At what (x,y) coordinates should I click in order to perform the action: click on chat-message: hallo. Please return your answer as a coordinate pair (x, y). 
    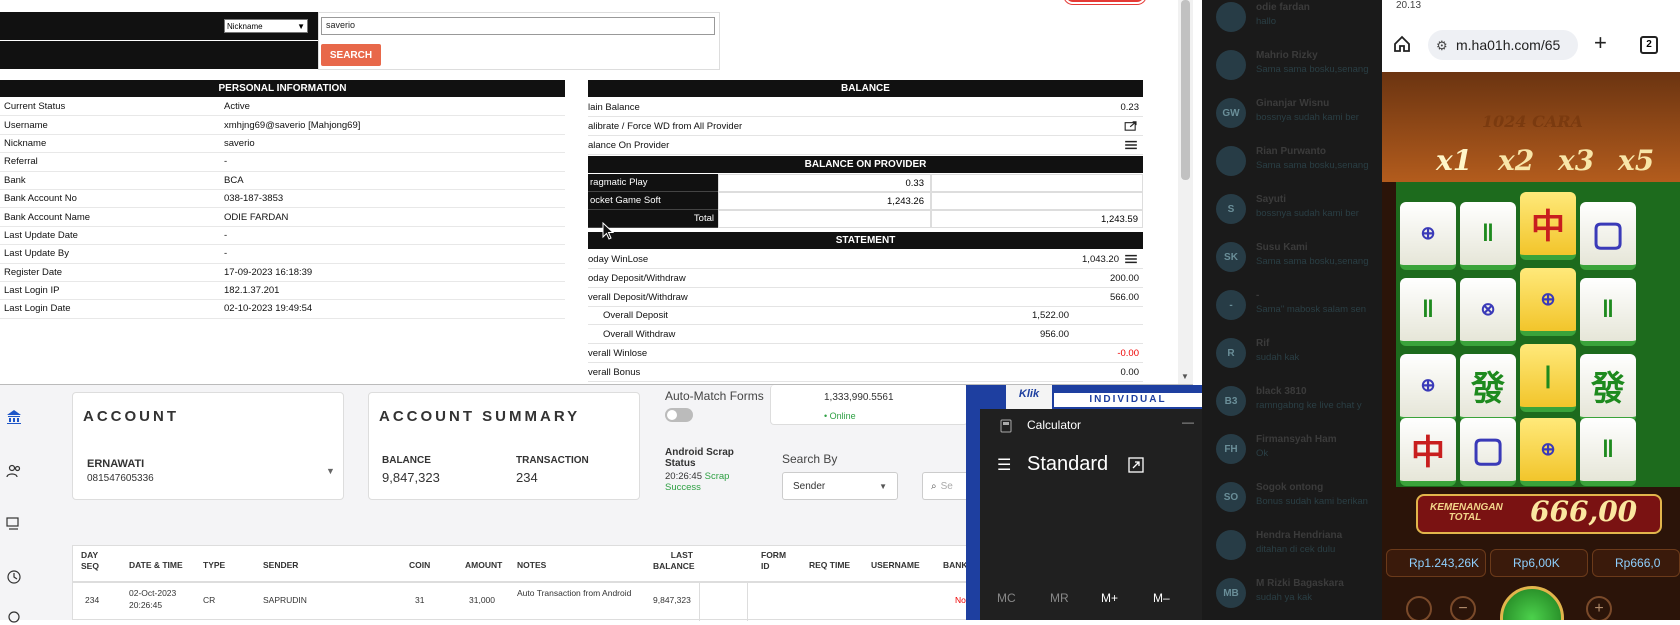
    Looking at the image, I should click on (1266, 21).